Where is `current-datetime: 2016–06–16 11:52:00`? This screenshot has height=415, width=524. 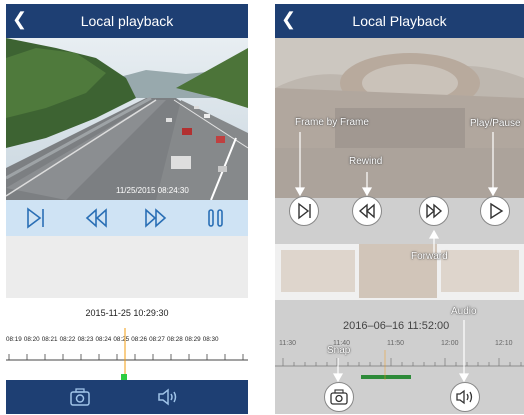 current-datetime: 2016–06–16 11:52:00 is located at coordinates (396, 326).